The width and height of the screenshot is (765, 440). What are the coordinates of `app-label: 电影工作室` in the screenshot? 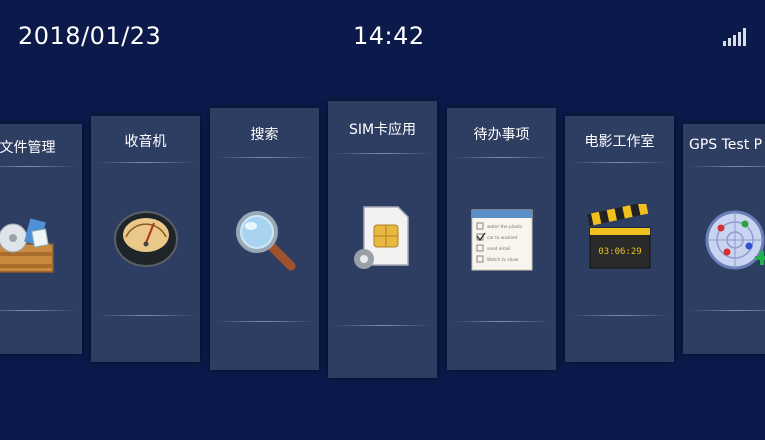 It's located at (619, 142).